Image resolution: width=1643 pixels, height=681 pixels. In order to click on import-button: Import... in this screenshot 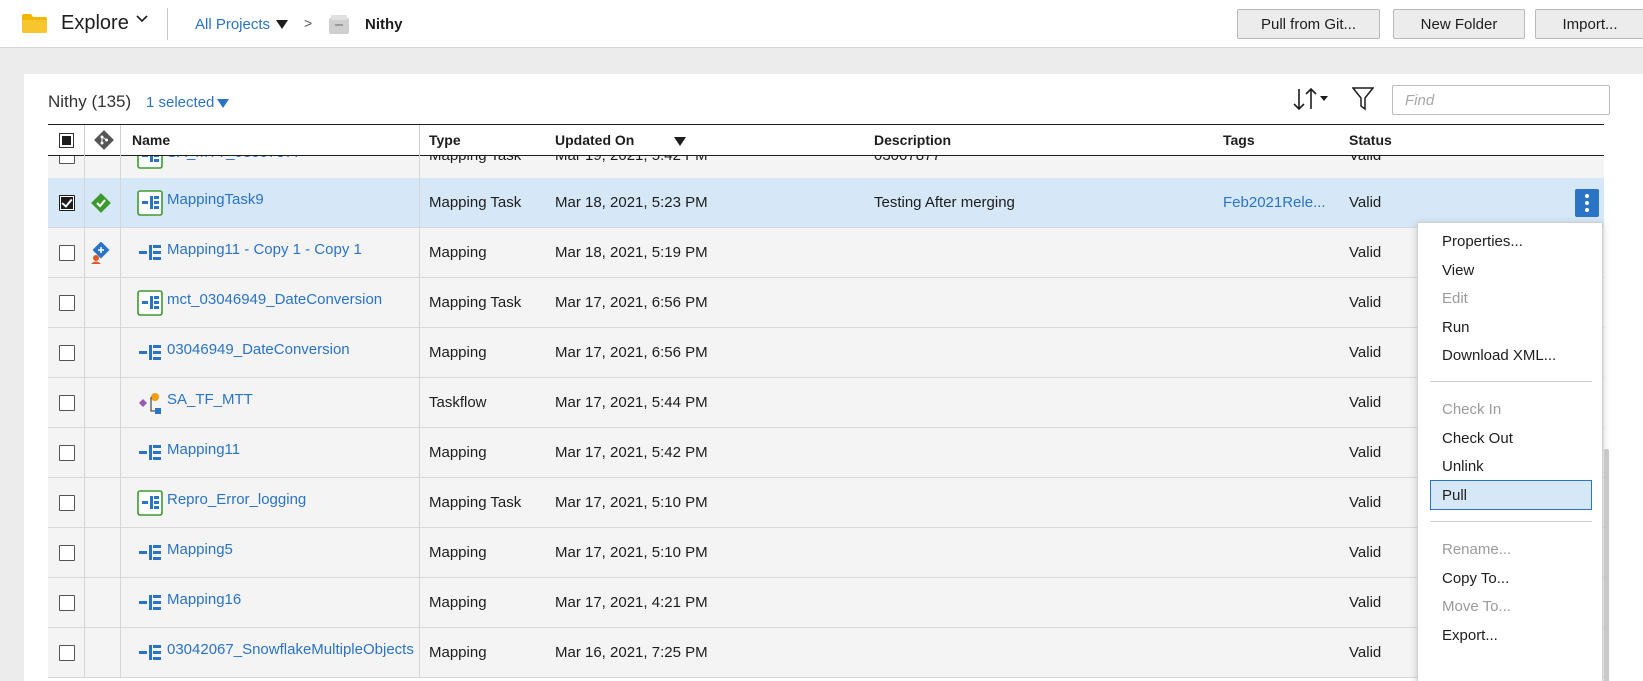, I will do `click(1589, 24)`.